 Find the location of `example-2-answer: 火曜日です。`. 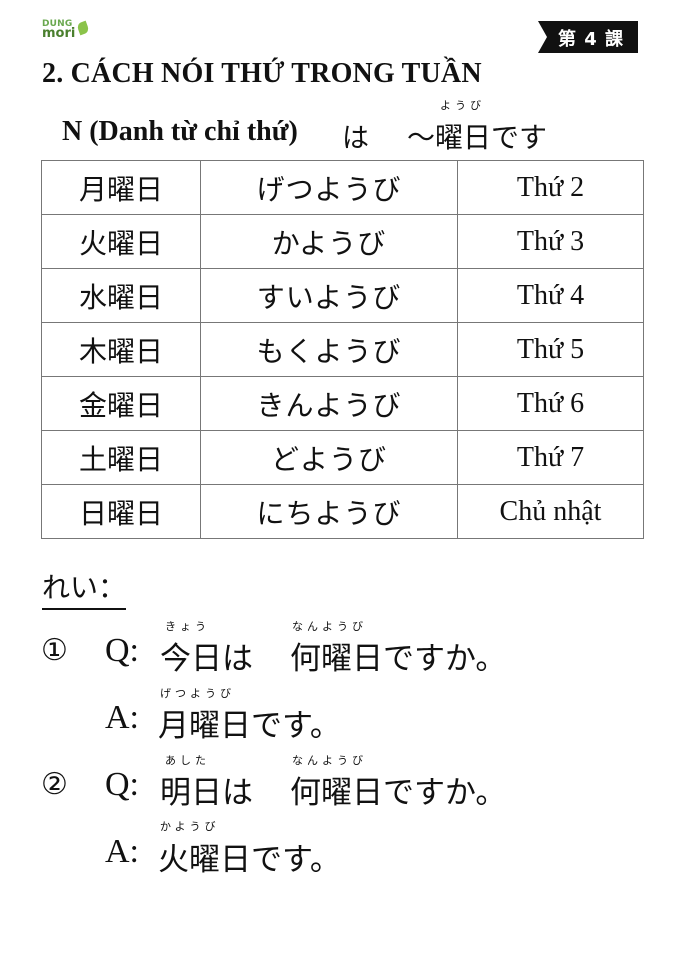

example-2-answer: 火曜日です。 is located at coordinates (249, 860).